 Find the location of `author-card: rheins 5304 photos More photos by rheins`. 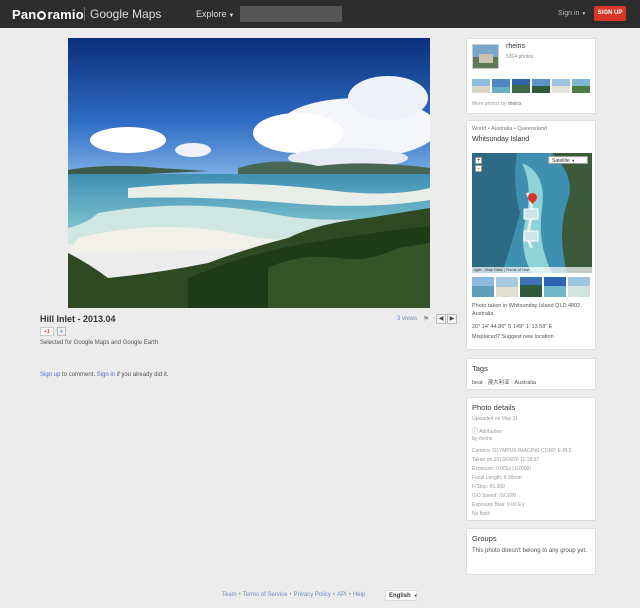

author-card: rheins 5304 photos More photos by rheins is located at coordinates (531, 76).